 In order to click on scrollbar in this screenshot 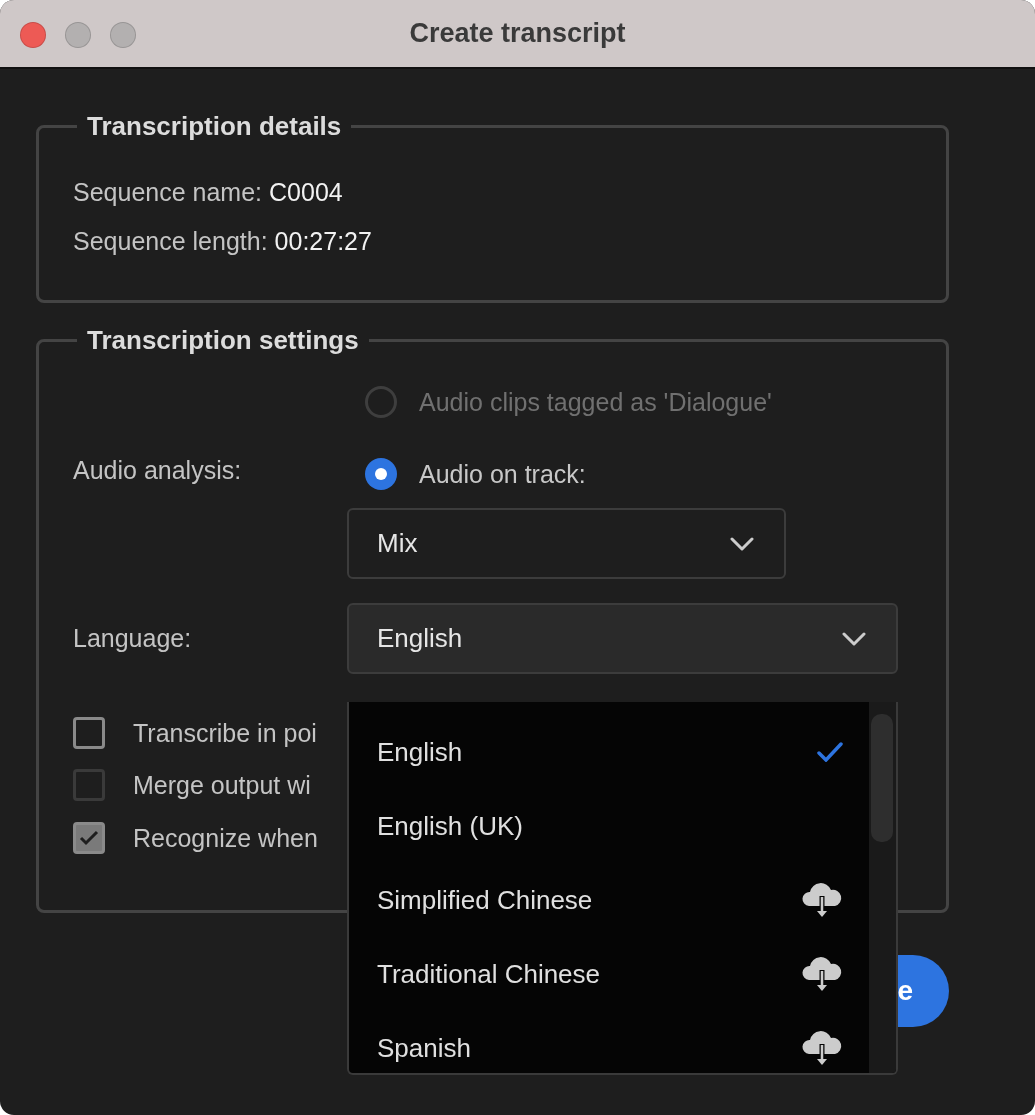, I will do `click(882, 887)`.